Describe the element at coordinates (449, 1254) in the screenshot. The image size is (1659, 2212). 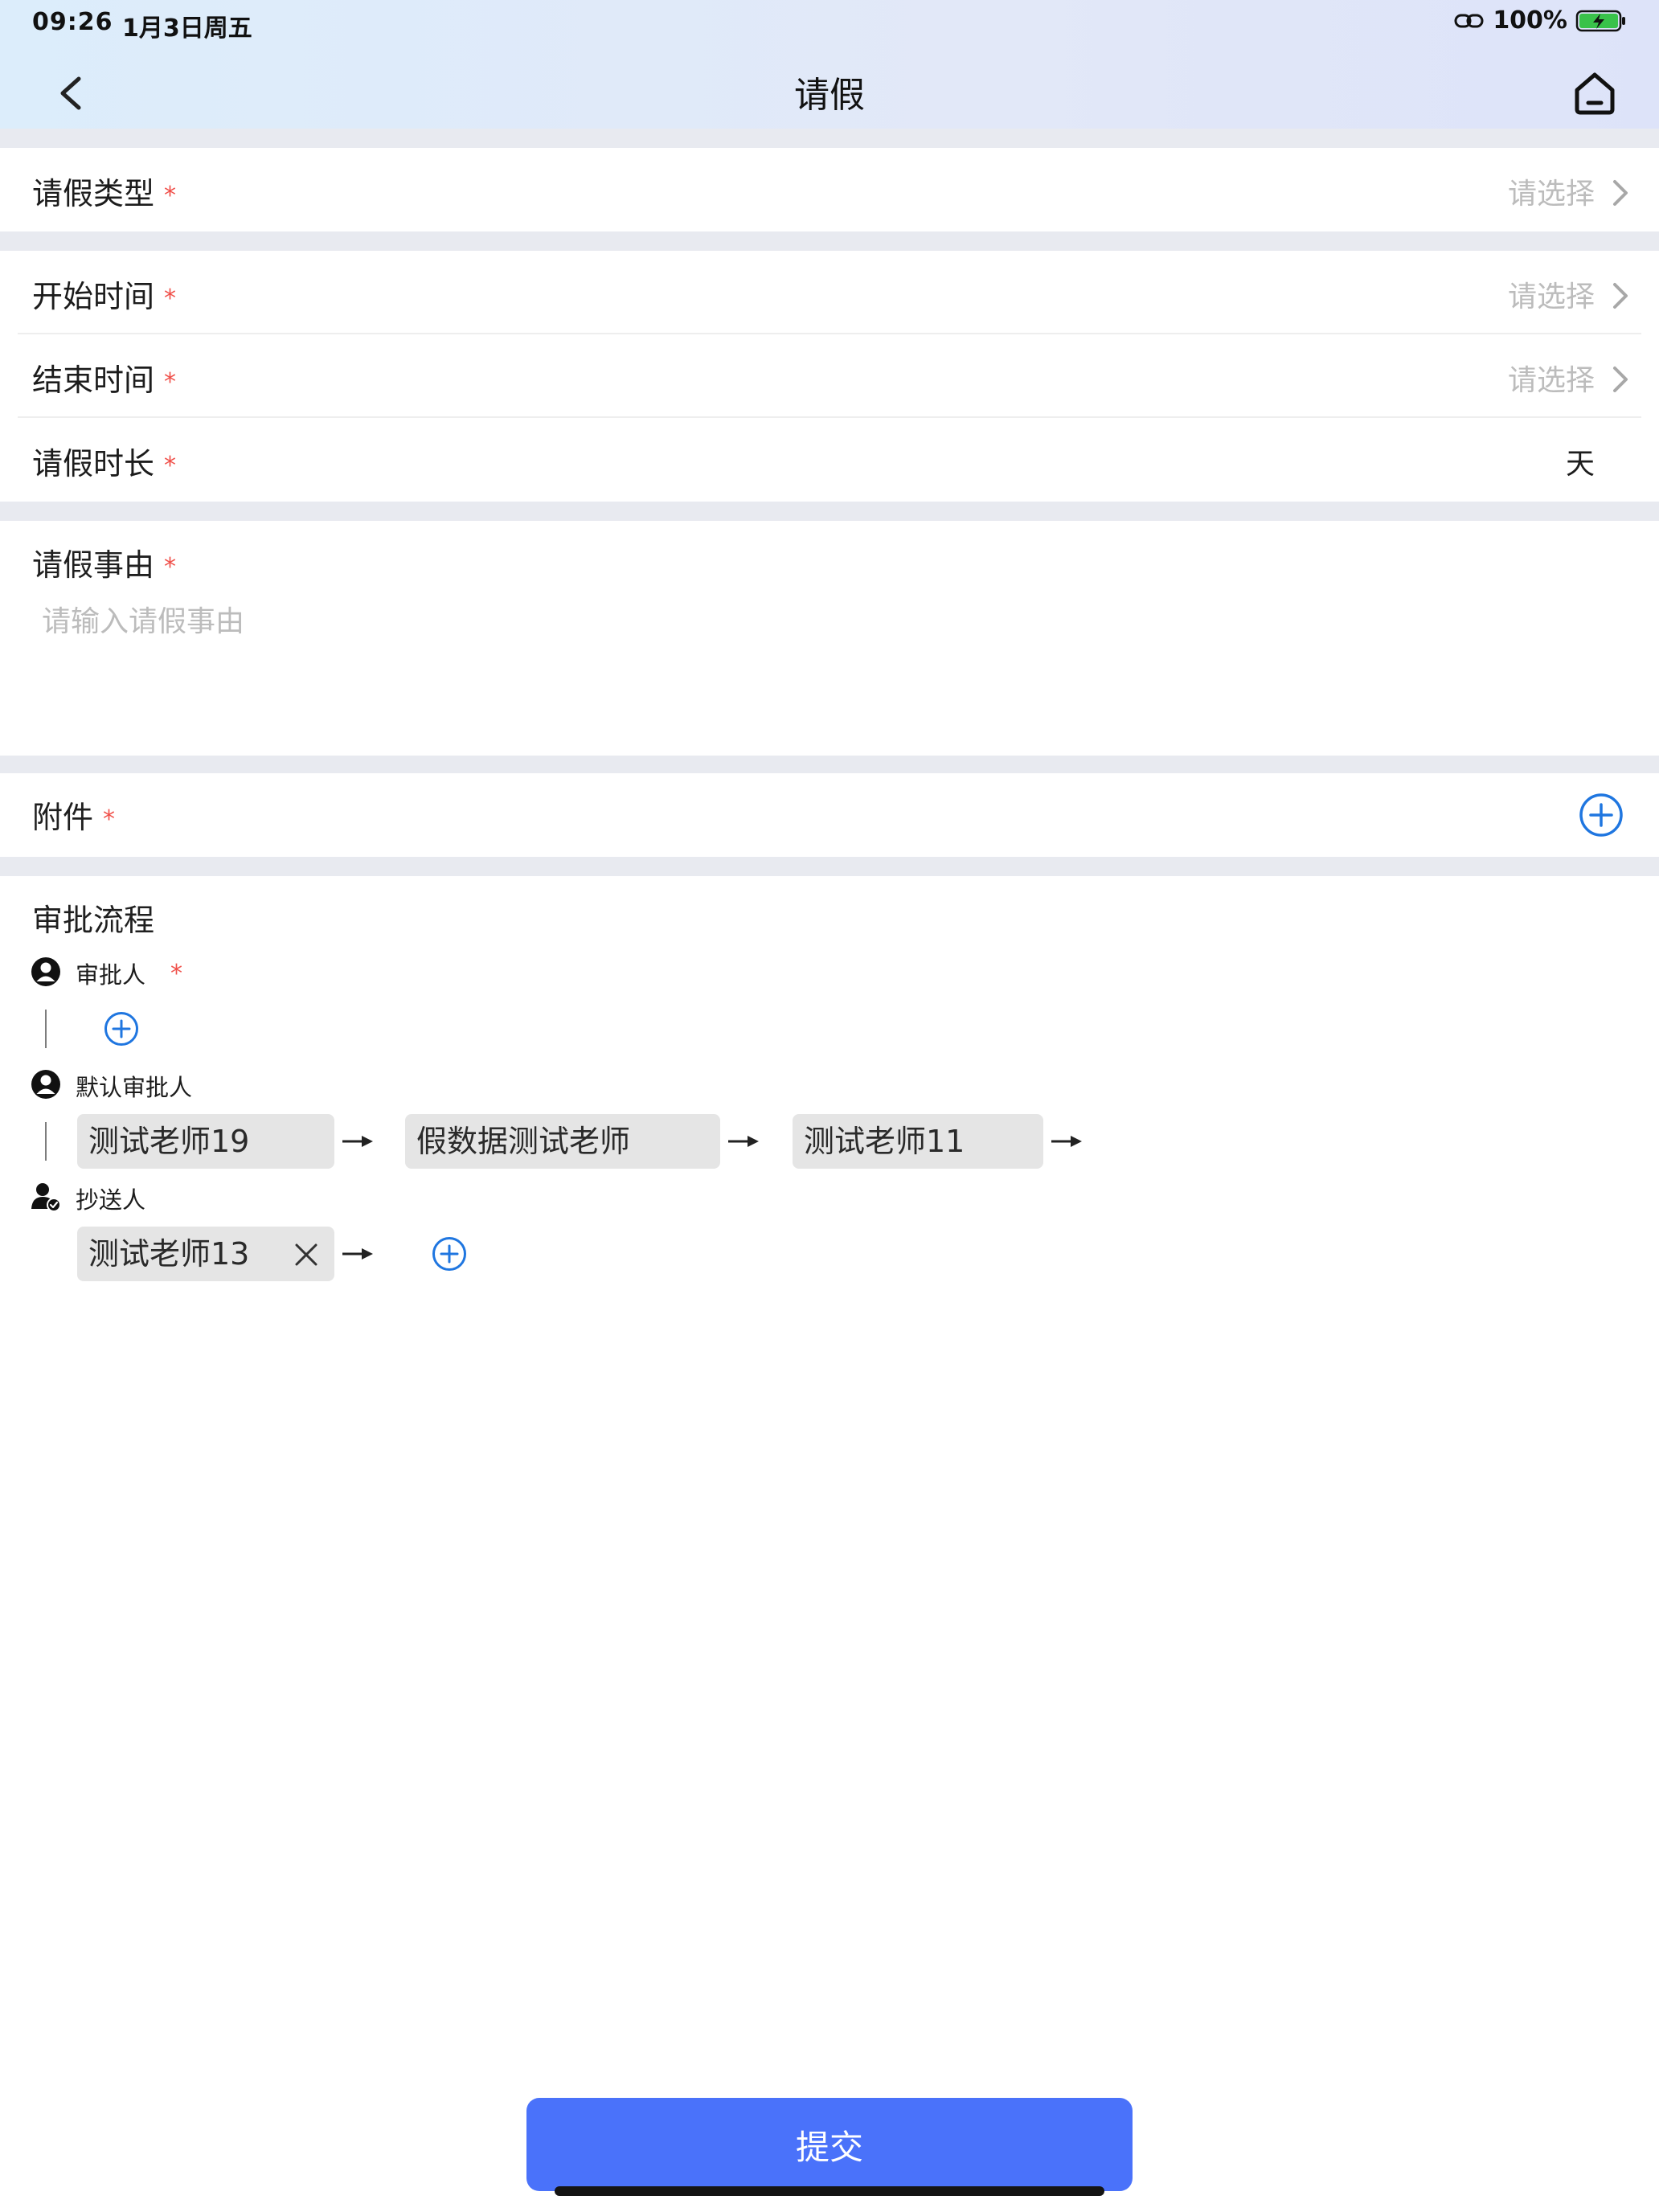
I see `add-cc-icon` at that location.